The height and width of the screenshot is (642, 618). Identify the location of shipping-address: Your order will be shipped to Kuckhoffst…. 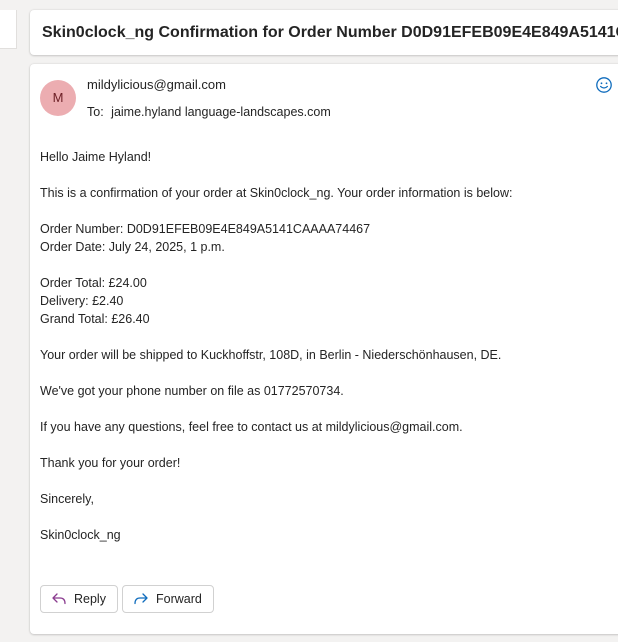
(271, 355).